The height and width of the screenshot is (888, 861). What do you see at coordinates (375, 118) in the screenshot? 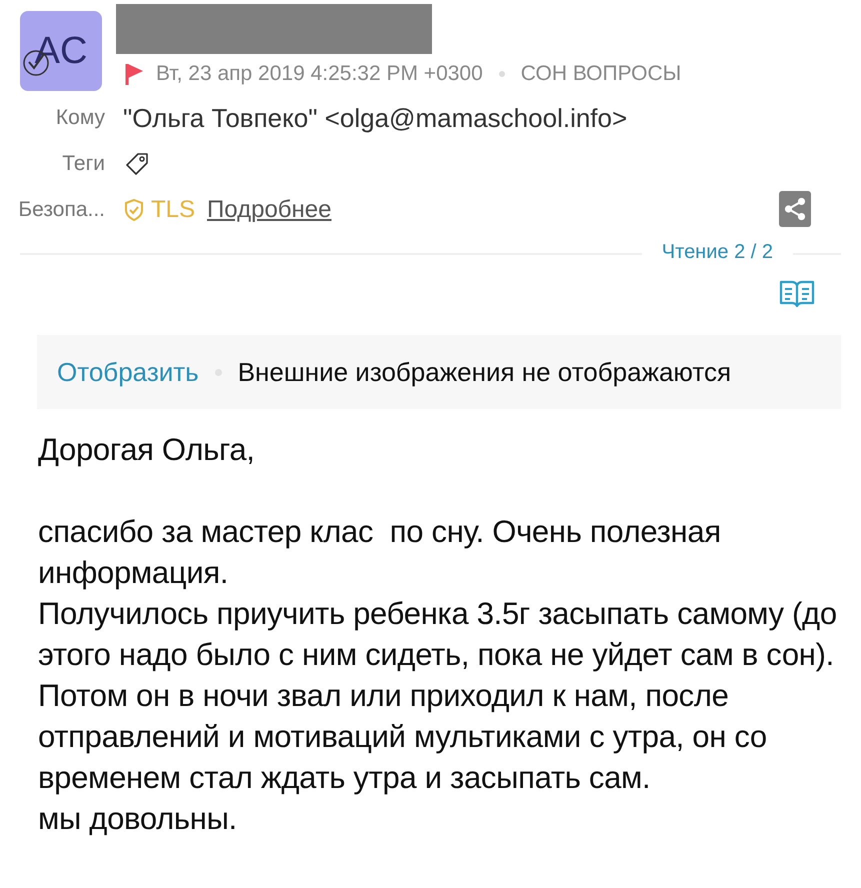
I see `recipient-text: "Ольга Товпеко" <olga@mamaschool.info>` at bounding box center [375, 118].